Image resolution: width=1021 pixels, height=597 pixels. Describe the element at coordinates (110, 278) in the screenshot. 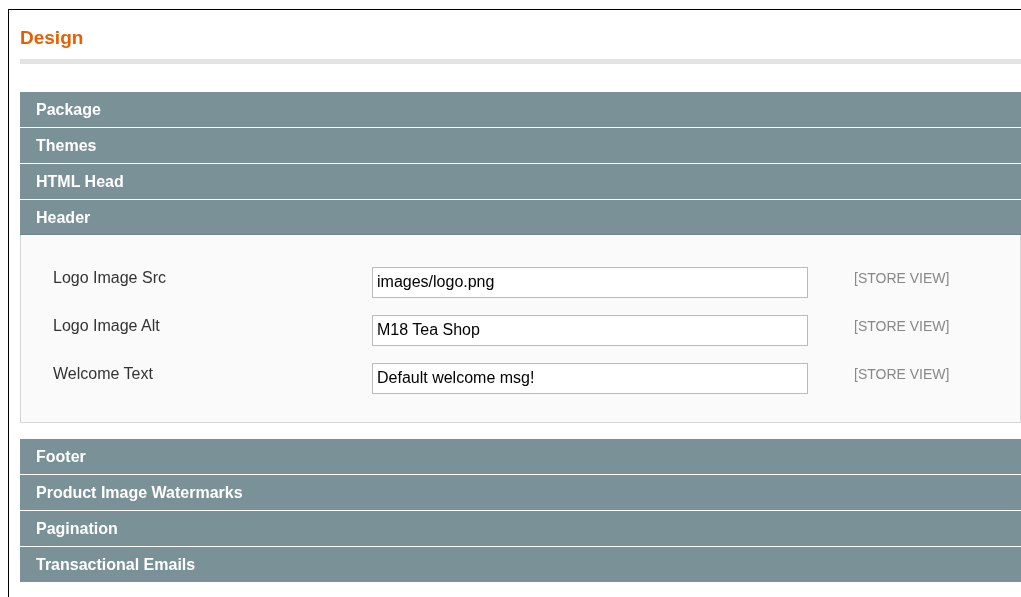

I see `field-label: Logo Image Src` at that location.